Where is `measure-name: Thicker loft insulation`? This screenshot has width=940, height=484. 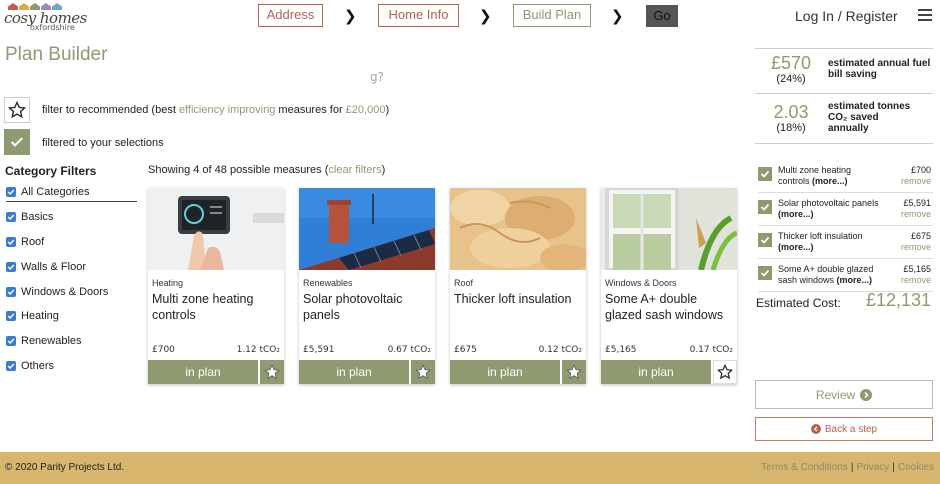 measure-name: Thicker loft insulation is located at coordinates (513, 299).